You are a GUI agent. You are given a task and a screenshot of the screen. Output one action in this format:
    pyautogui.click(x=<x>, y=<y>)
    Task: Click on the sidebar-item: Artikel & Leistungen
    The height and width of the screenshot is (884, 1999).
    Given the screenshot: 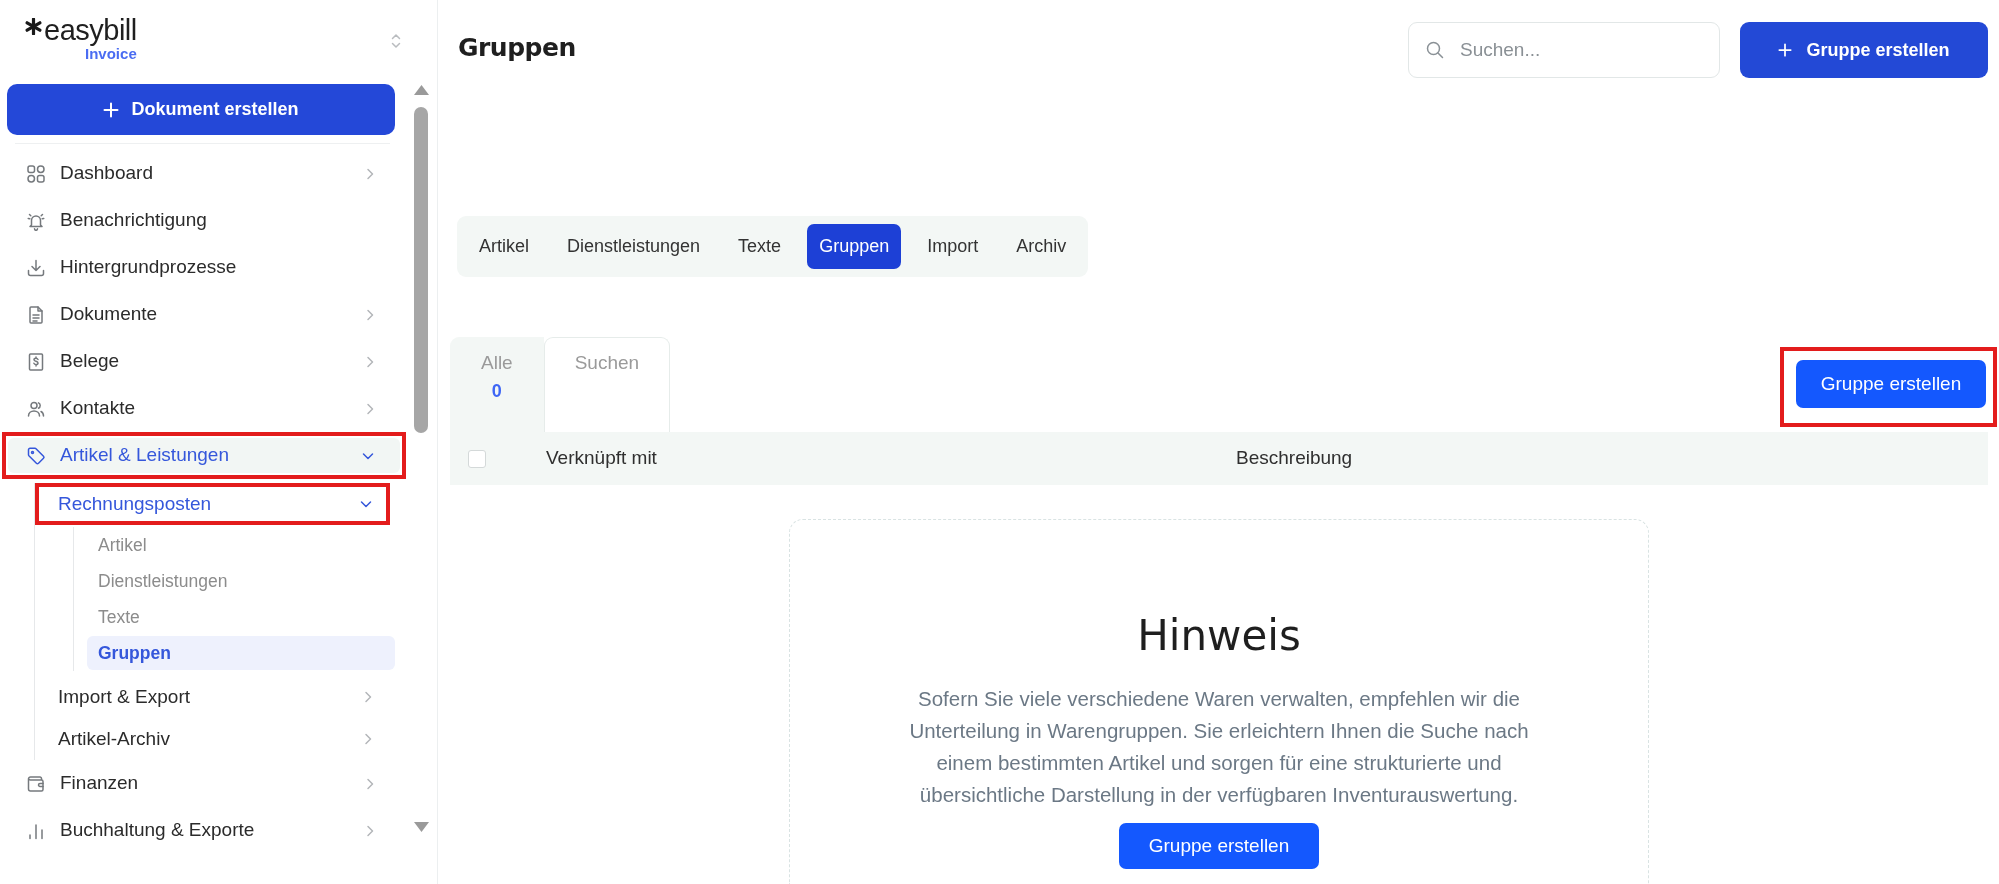 What is the action you would take?
    pyautogui.click(x=204, y=455)
    